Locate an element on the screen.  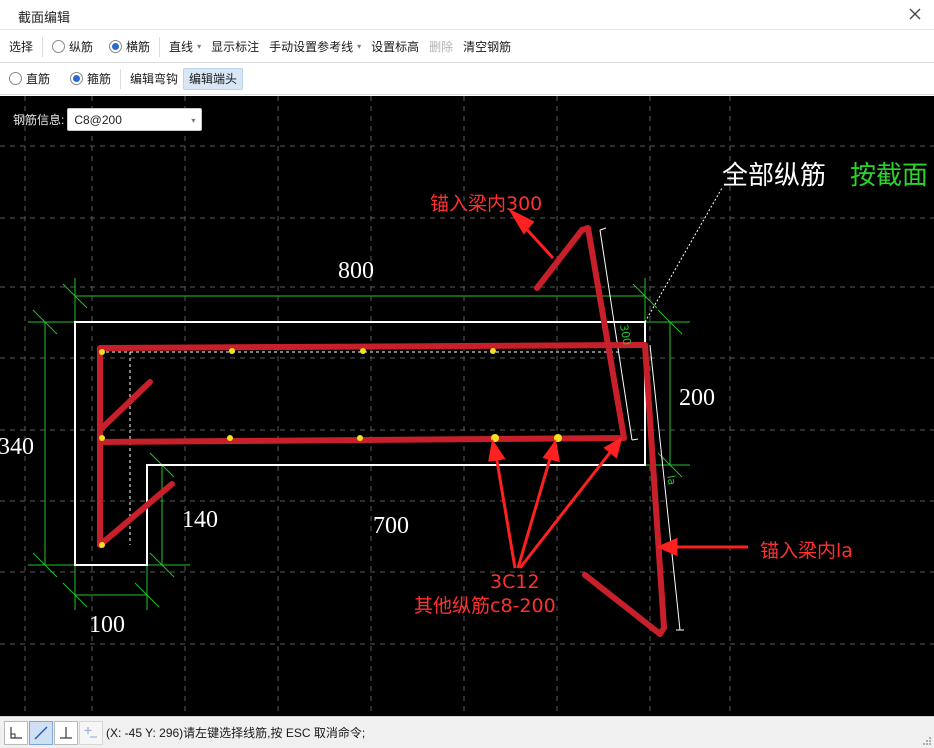
annotation-anchor-300: 锚入梁内300 is located at coordinates (486, 204).